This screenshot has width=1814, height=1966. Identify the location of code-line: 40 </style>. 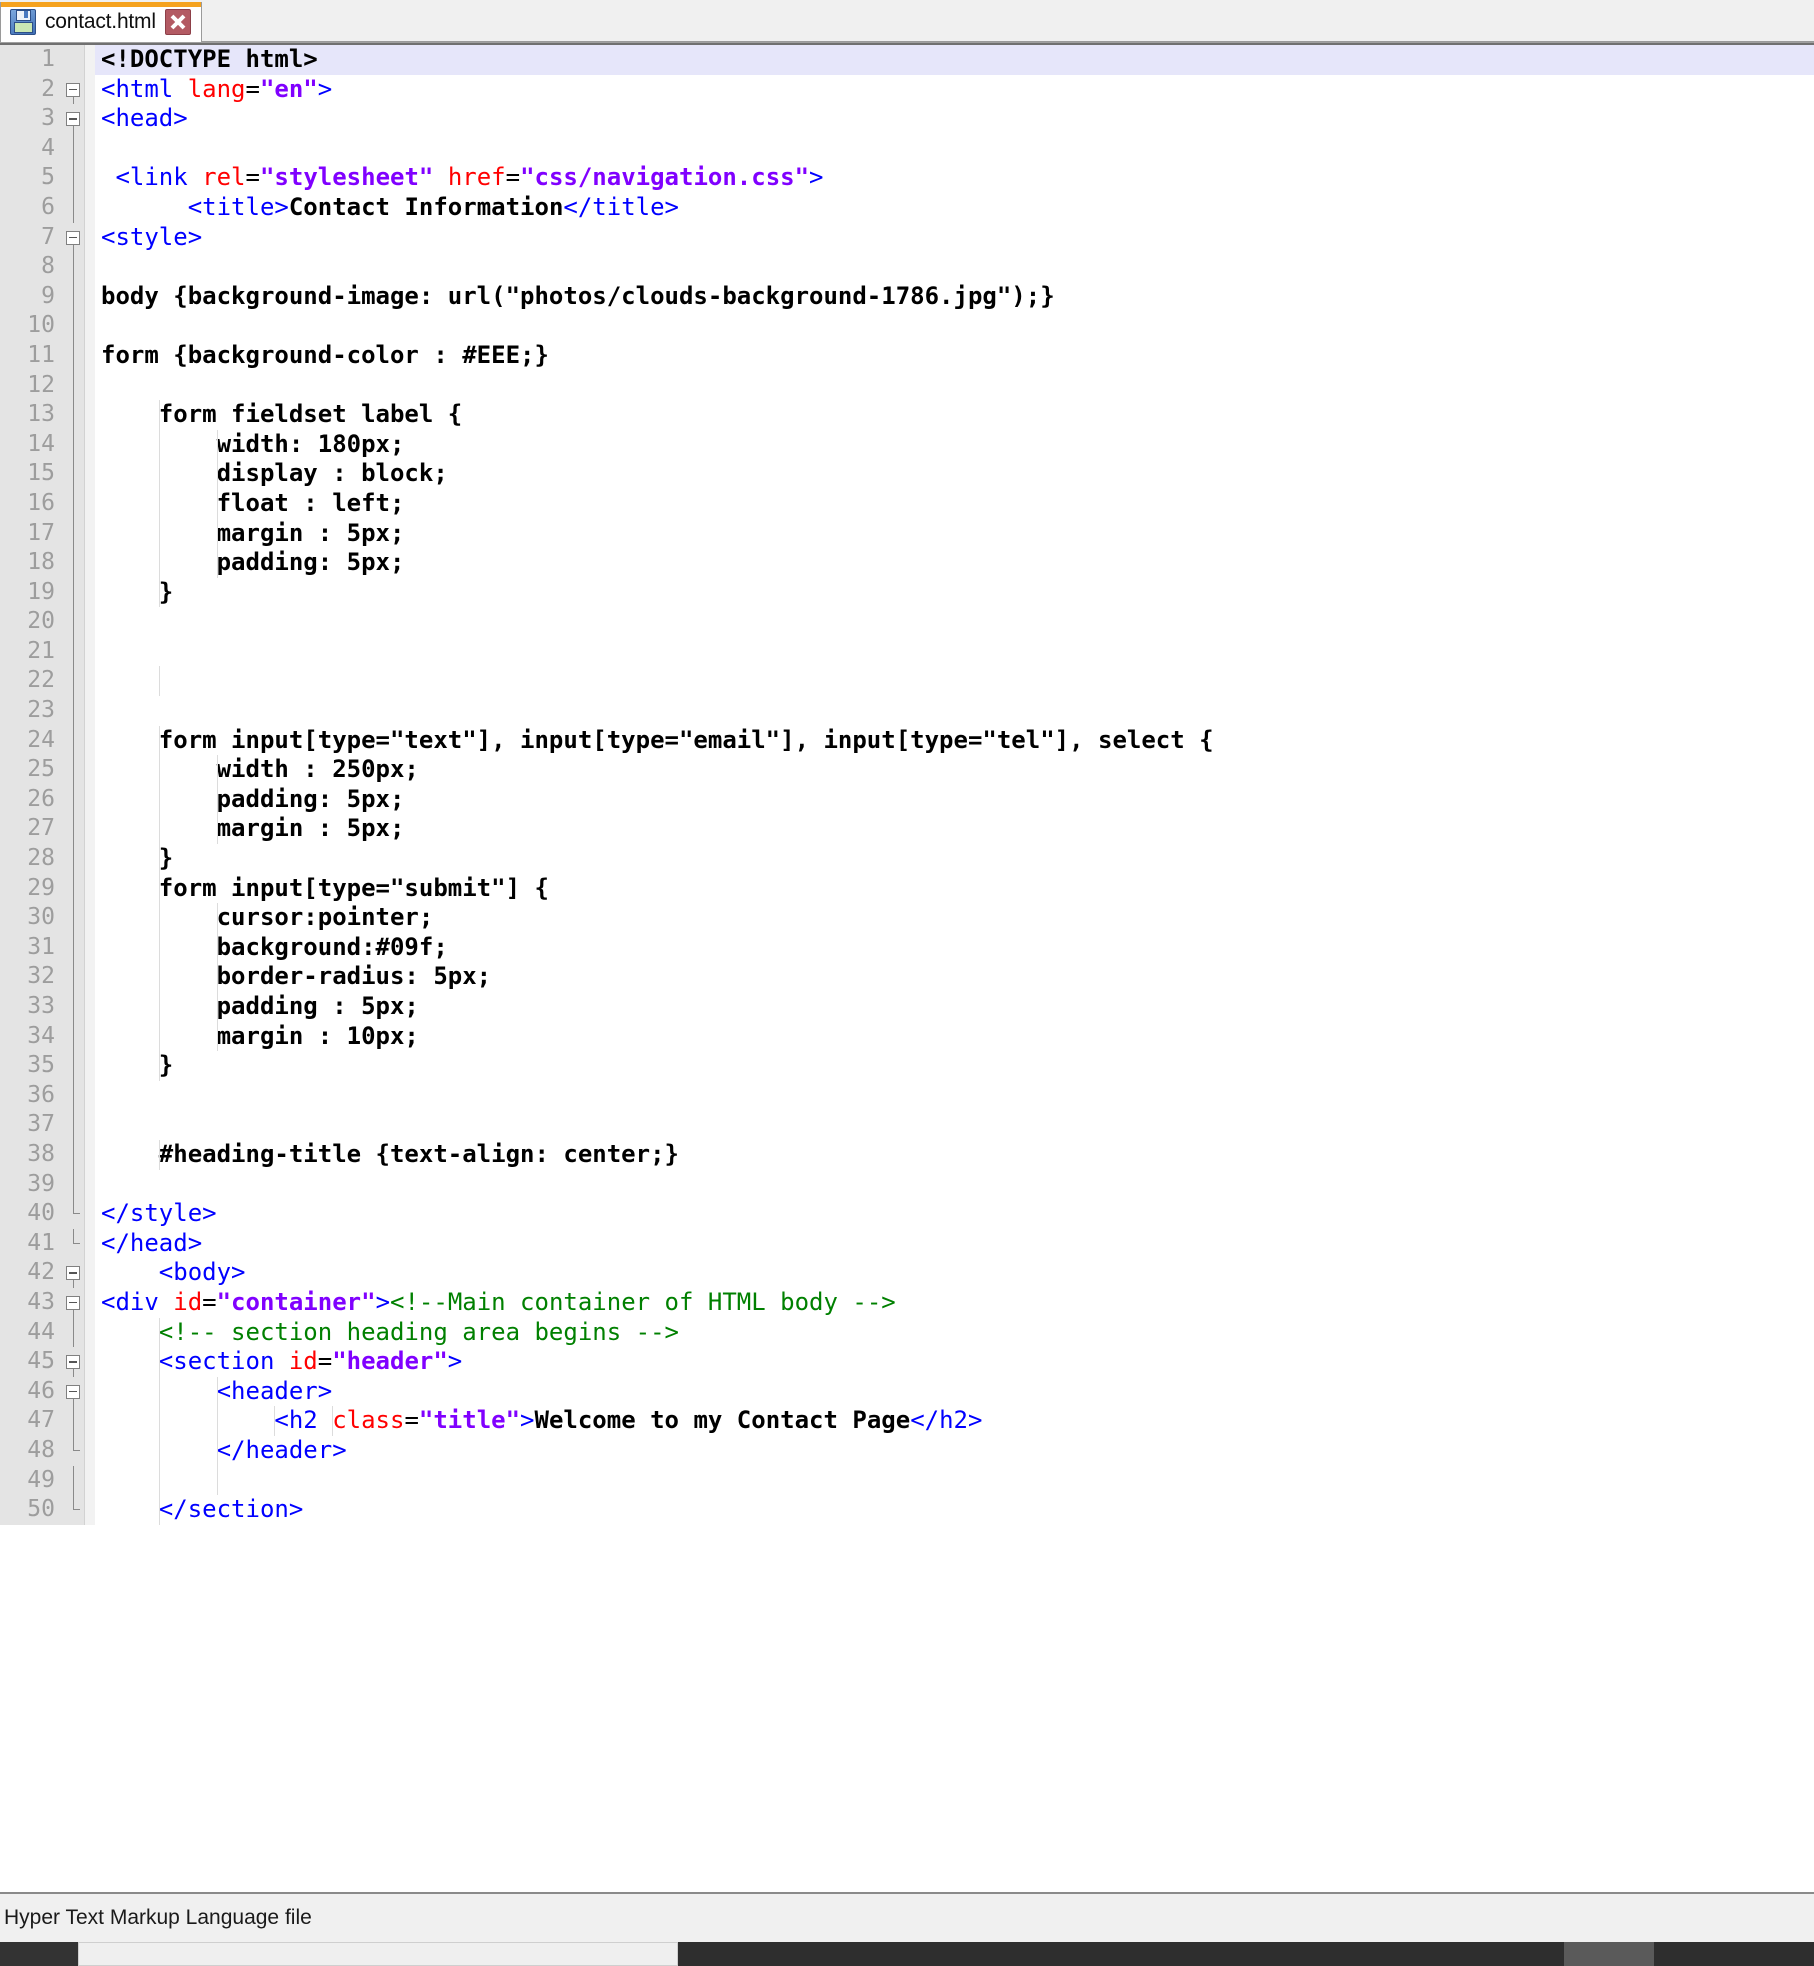
(907, 1214).